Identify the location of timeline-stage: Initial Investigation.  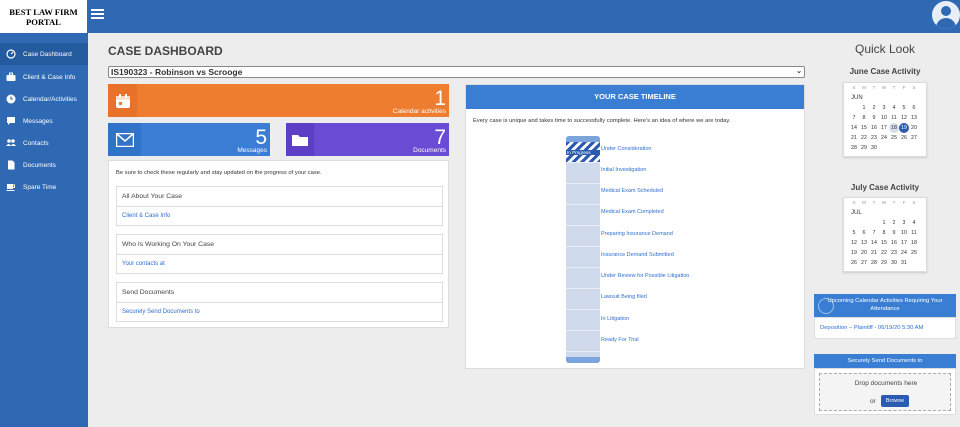
(623, 170).